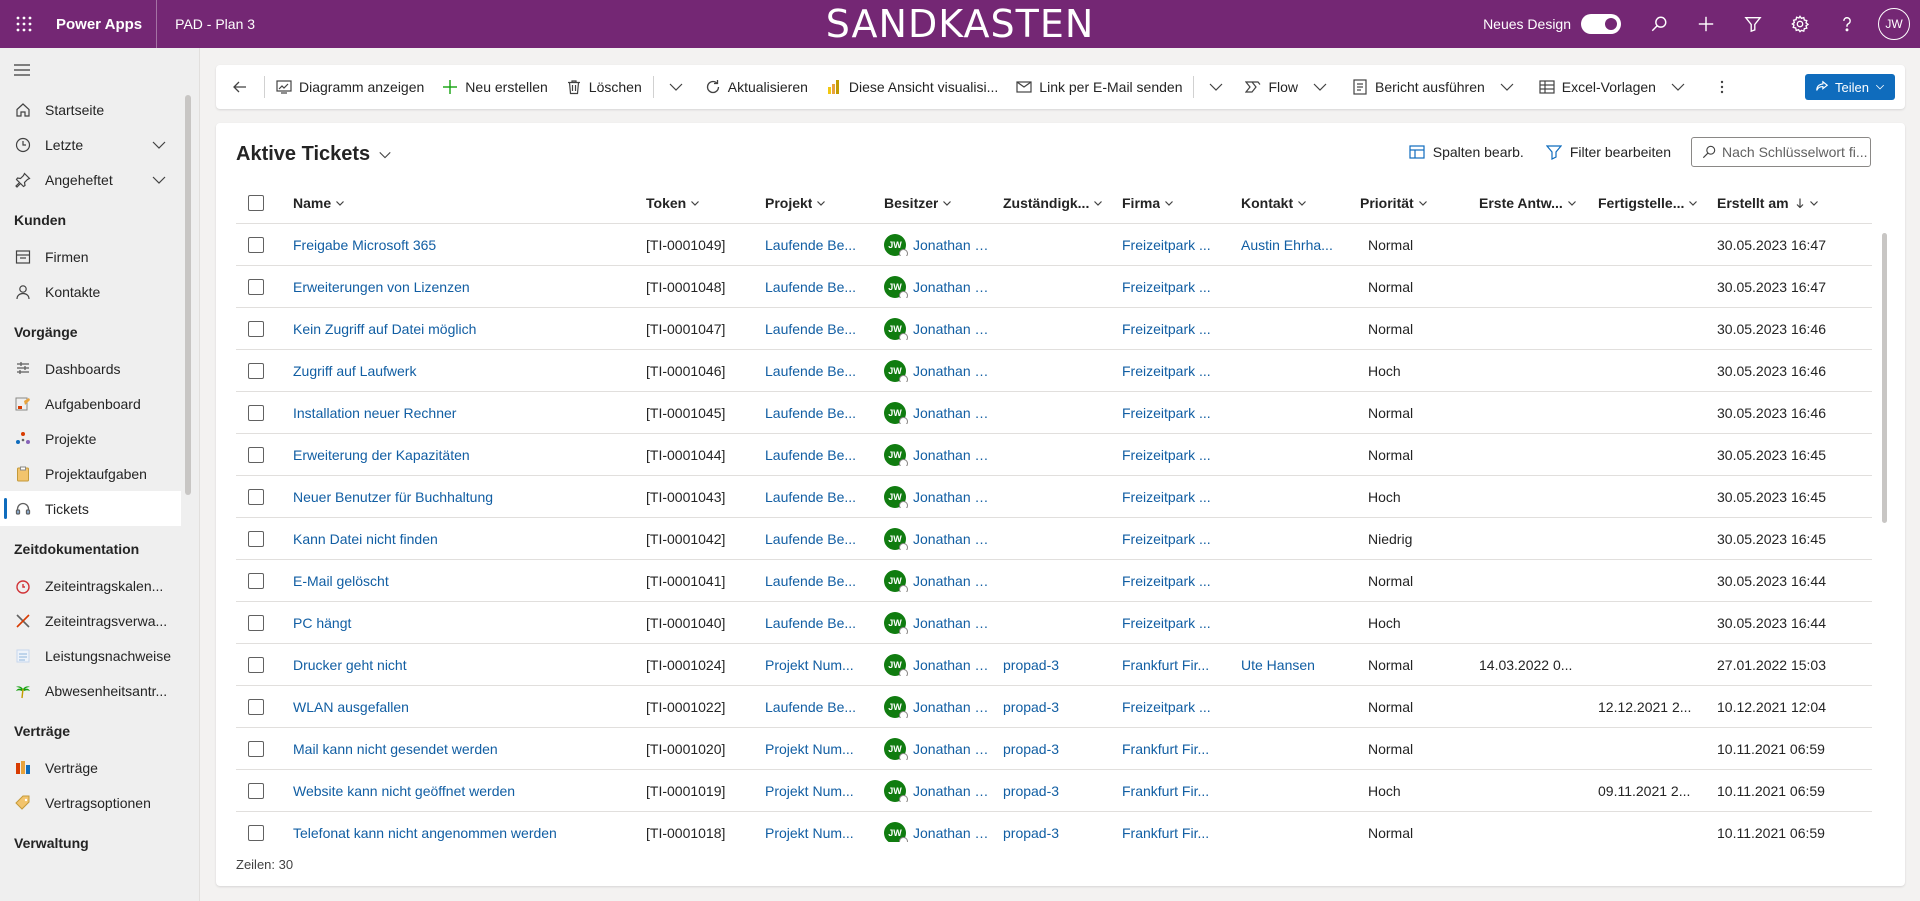  I want to click on excel-templates-button: Excel-Vorlagen, so click(1612, 87).